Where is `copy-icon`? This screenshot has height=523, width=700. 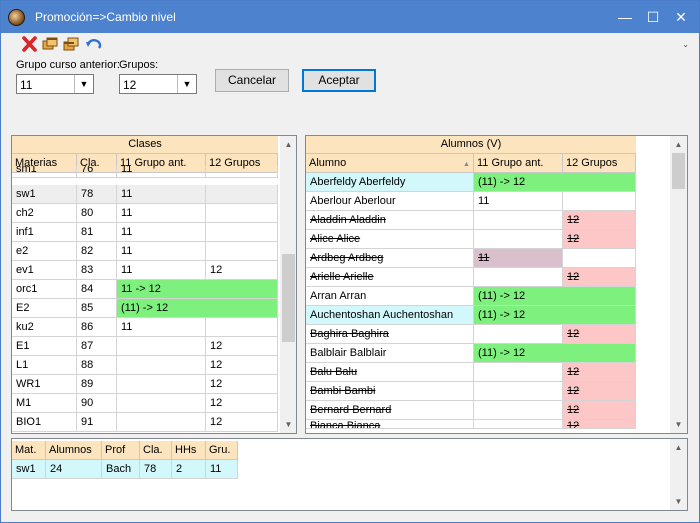
copy-icon is located at coordinates (50, 44).